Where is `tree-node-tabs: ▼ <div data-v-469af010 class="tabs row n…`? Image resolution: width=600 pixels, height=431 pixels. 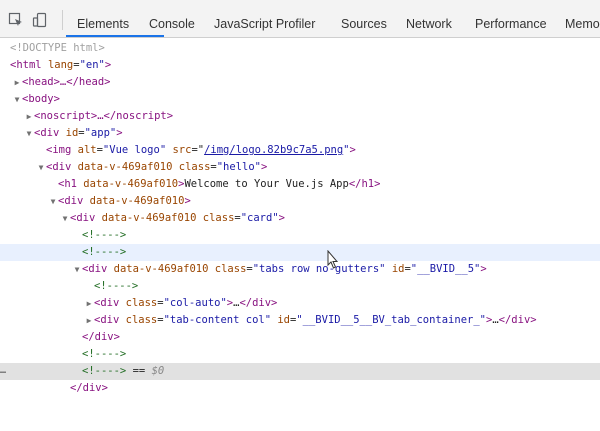 tree-node-tabs: ▼ <div data-v-469af010 class="tabs row n… is located at coordinates (300, 269).